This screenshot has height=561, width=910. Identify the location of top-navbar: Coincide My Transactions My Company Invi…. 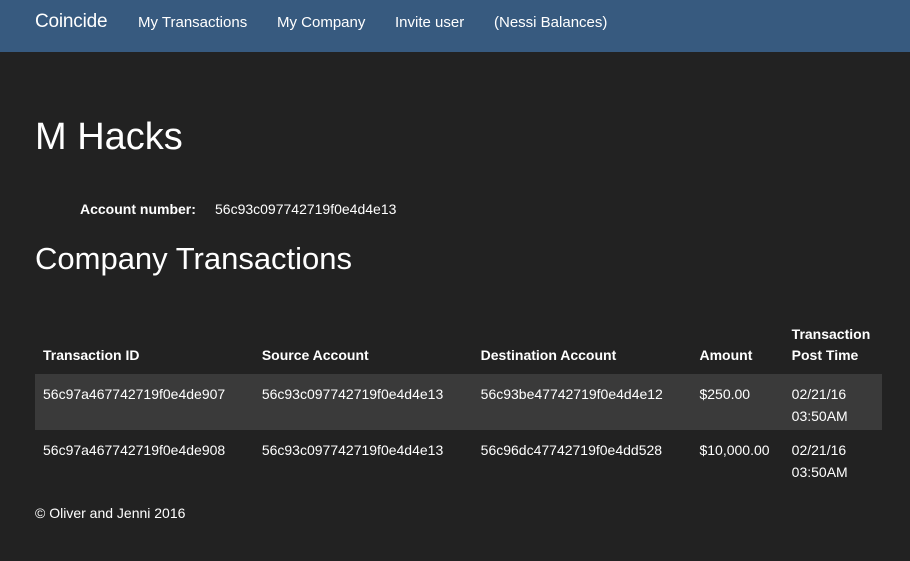
(455, 26).